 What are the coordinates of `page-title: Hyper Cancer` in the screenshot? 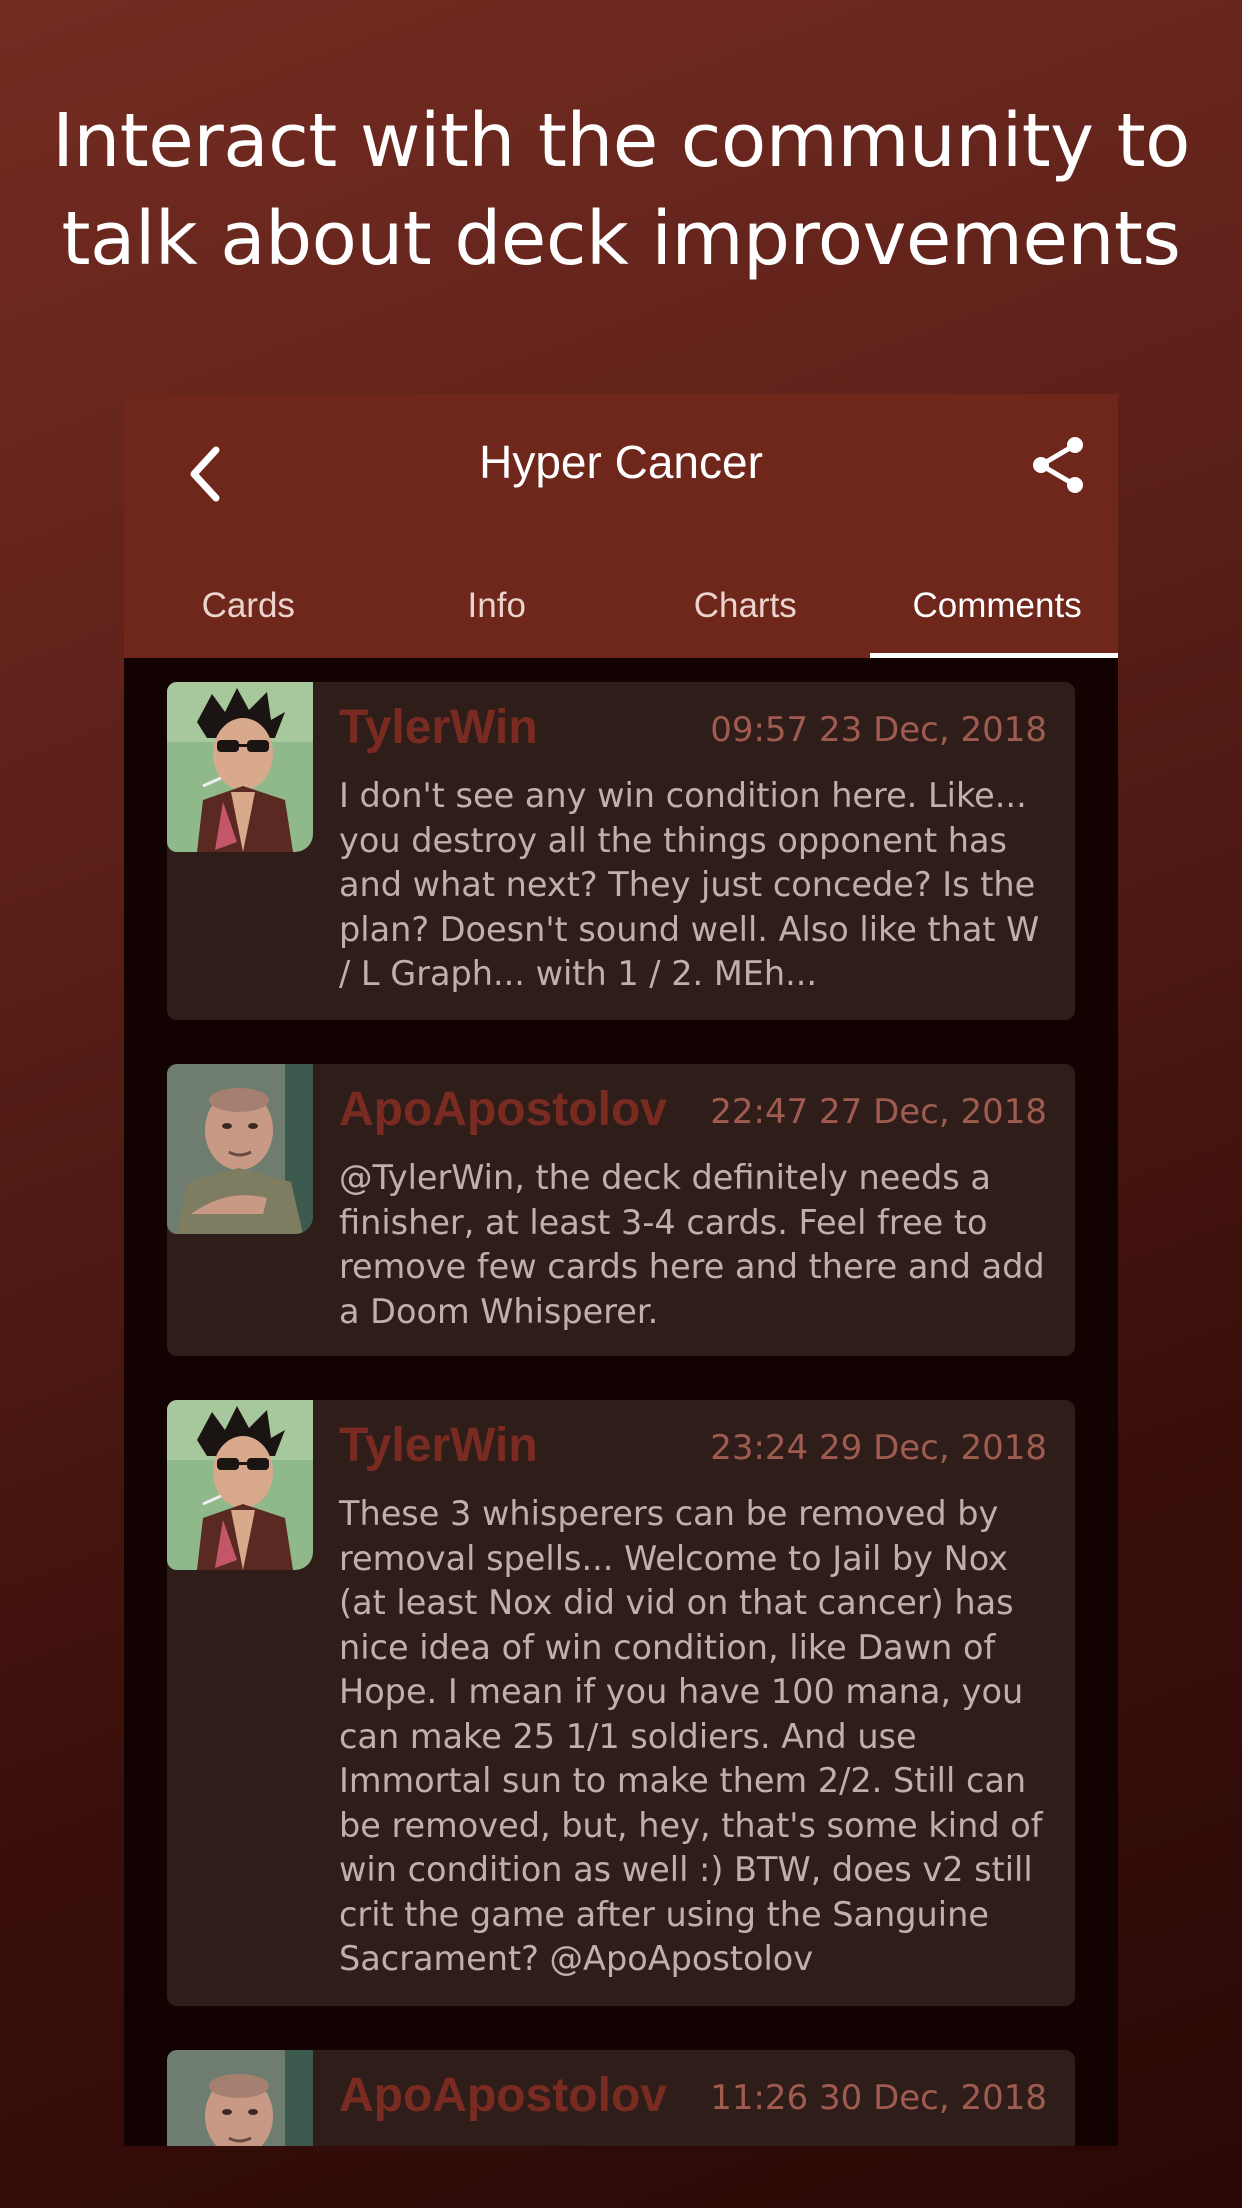 It's located at (621, 462).